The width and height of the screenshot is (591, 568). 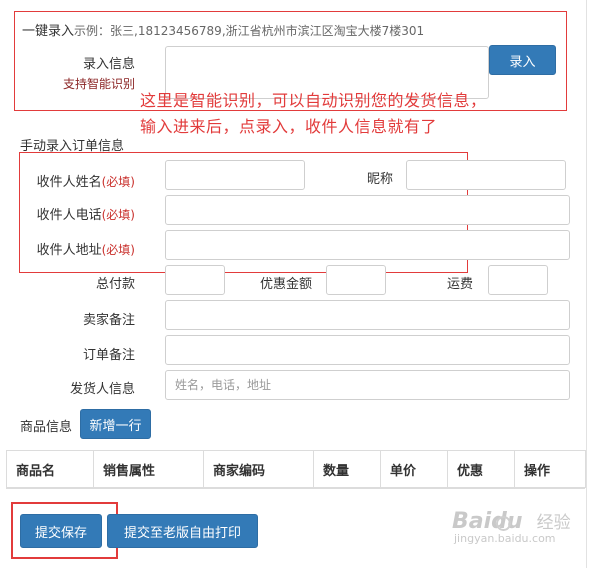 I want to click on col-quantity: 数量, so click(x=347, y=469).